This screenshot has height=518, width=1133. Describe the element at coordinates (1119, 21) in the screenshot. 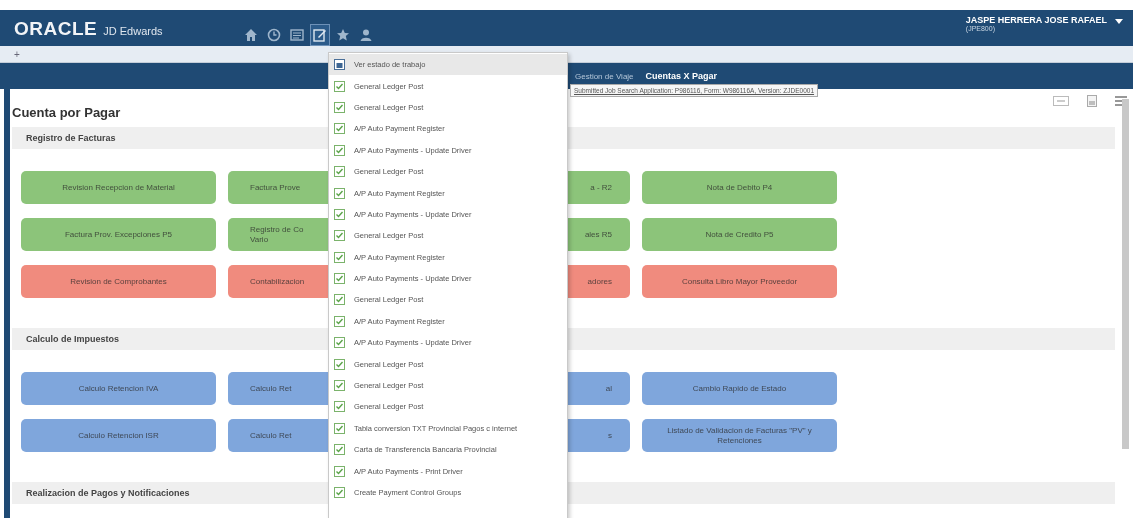

I see `caret-icon` at that location.